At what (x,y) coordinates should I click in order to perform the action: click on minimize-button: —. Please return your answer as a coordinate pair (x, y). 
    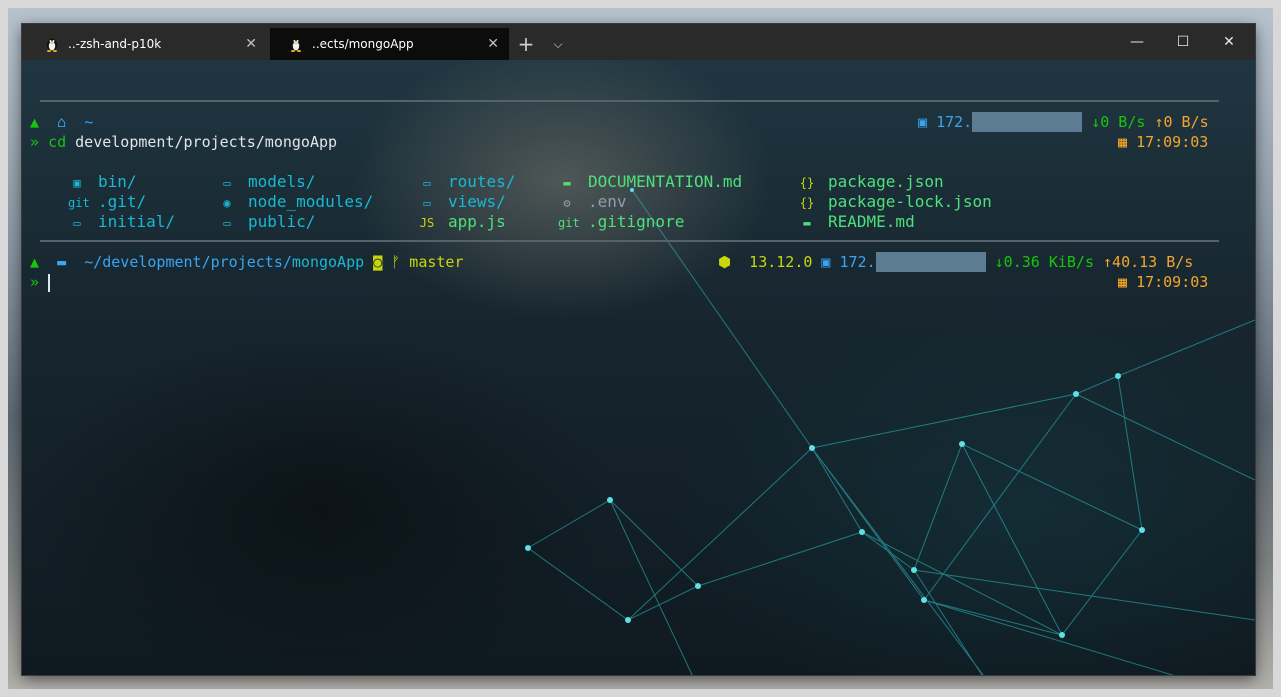
    Looking at the image, I should click on (1137, 42).